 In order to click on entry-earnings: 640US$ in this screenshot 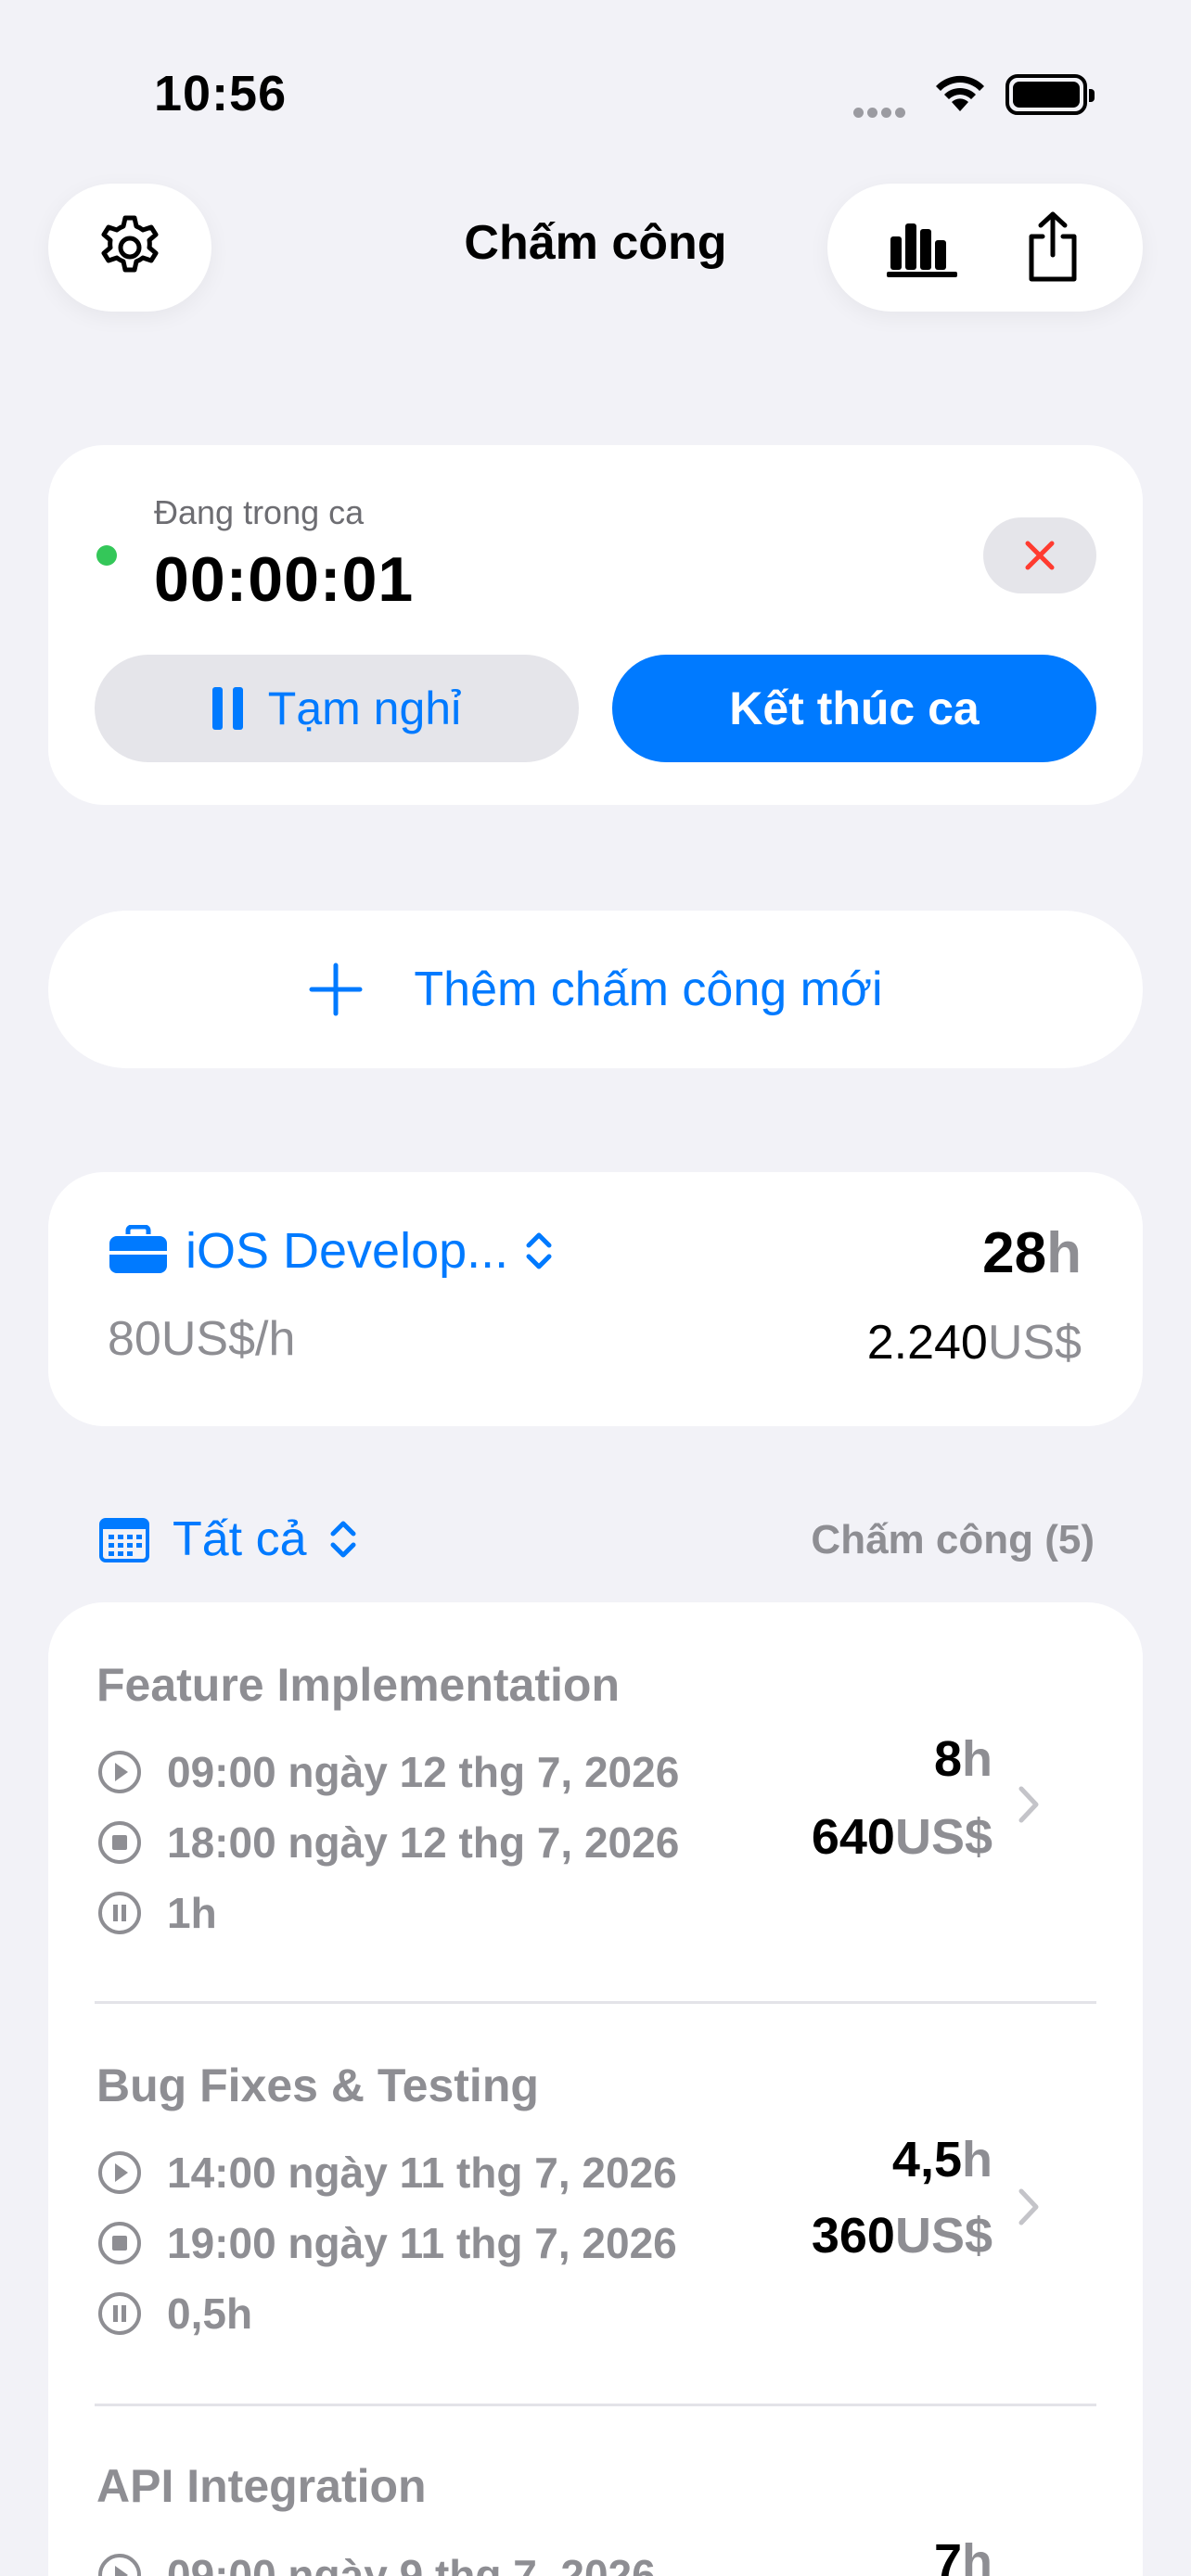, I will do `click(902, 1837)`.